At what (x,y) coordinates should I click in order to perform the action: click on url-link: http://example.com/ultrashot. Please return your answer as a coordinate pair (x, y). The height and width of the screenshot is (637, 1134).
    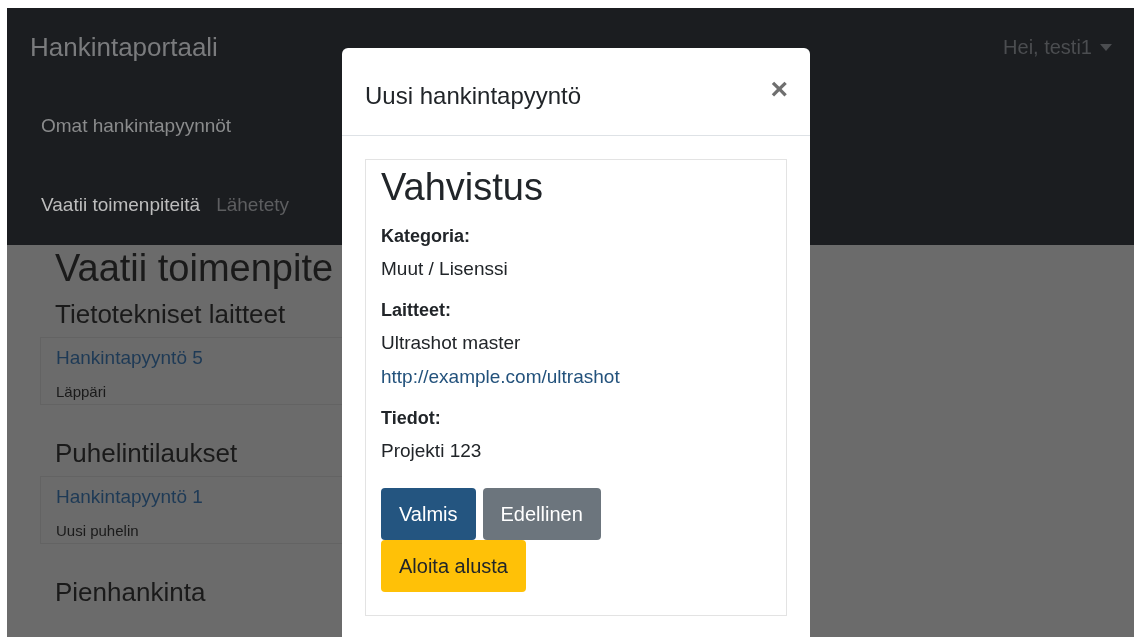
    Looking at the image, I should click on (576, 377).